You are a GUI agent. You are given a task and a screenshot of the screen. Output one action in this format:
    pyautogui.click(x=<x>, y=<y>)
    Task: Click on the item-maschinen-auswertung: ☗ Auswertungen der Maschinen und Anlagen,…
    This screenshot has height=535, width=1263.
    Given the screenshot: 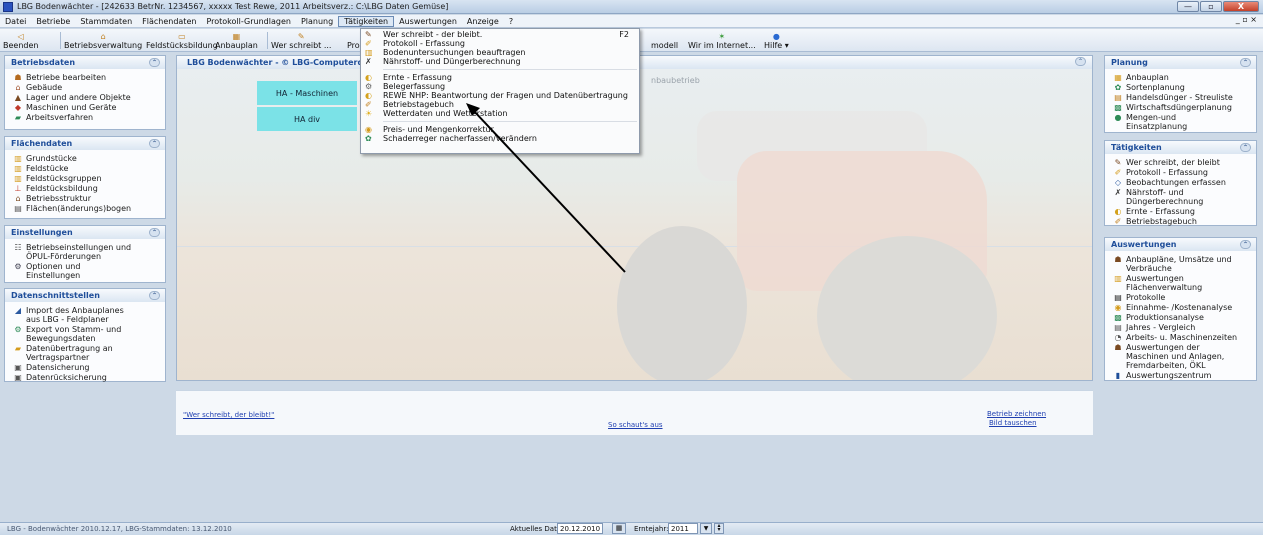 What is the action you would take?
    pyautogui.click(x=1184, y=356)
    